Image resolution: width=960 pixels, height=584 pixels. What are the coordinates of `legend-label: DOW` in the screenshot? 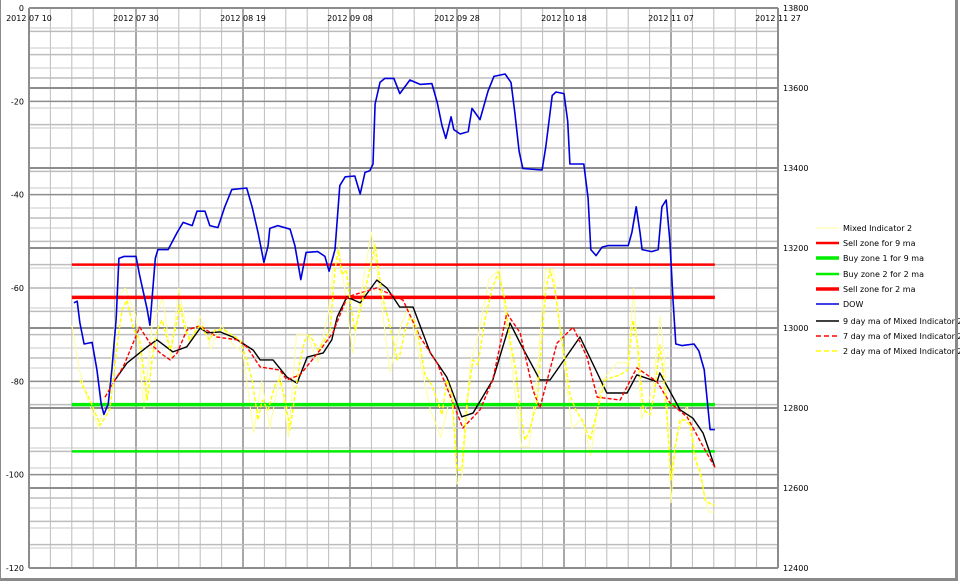 It's located at (853, 304).